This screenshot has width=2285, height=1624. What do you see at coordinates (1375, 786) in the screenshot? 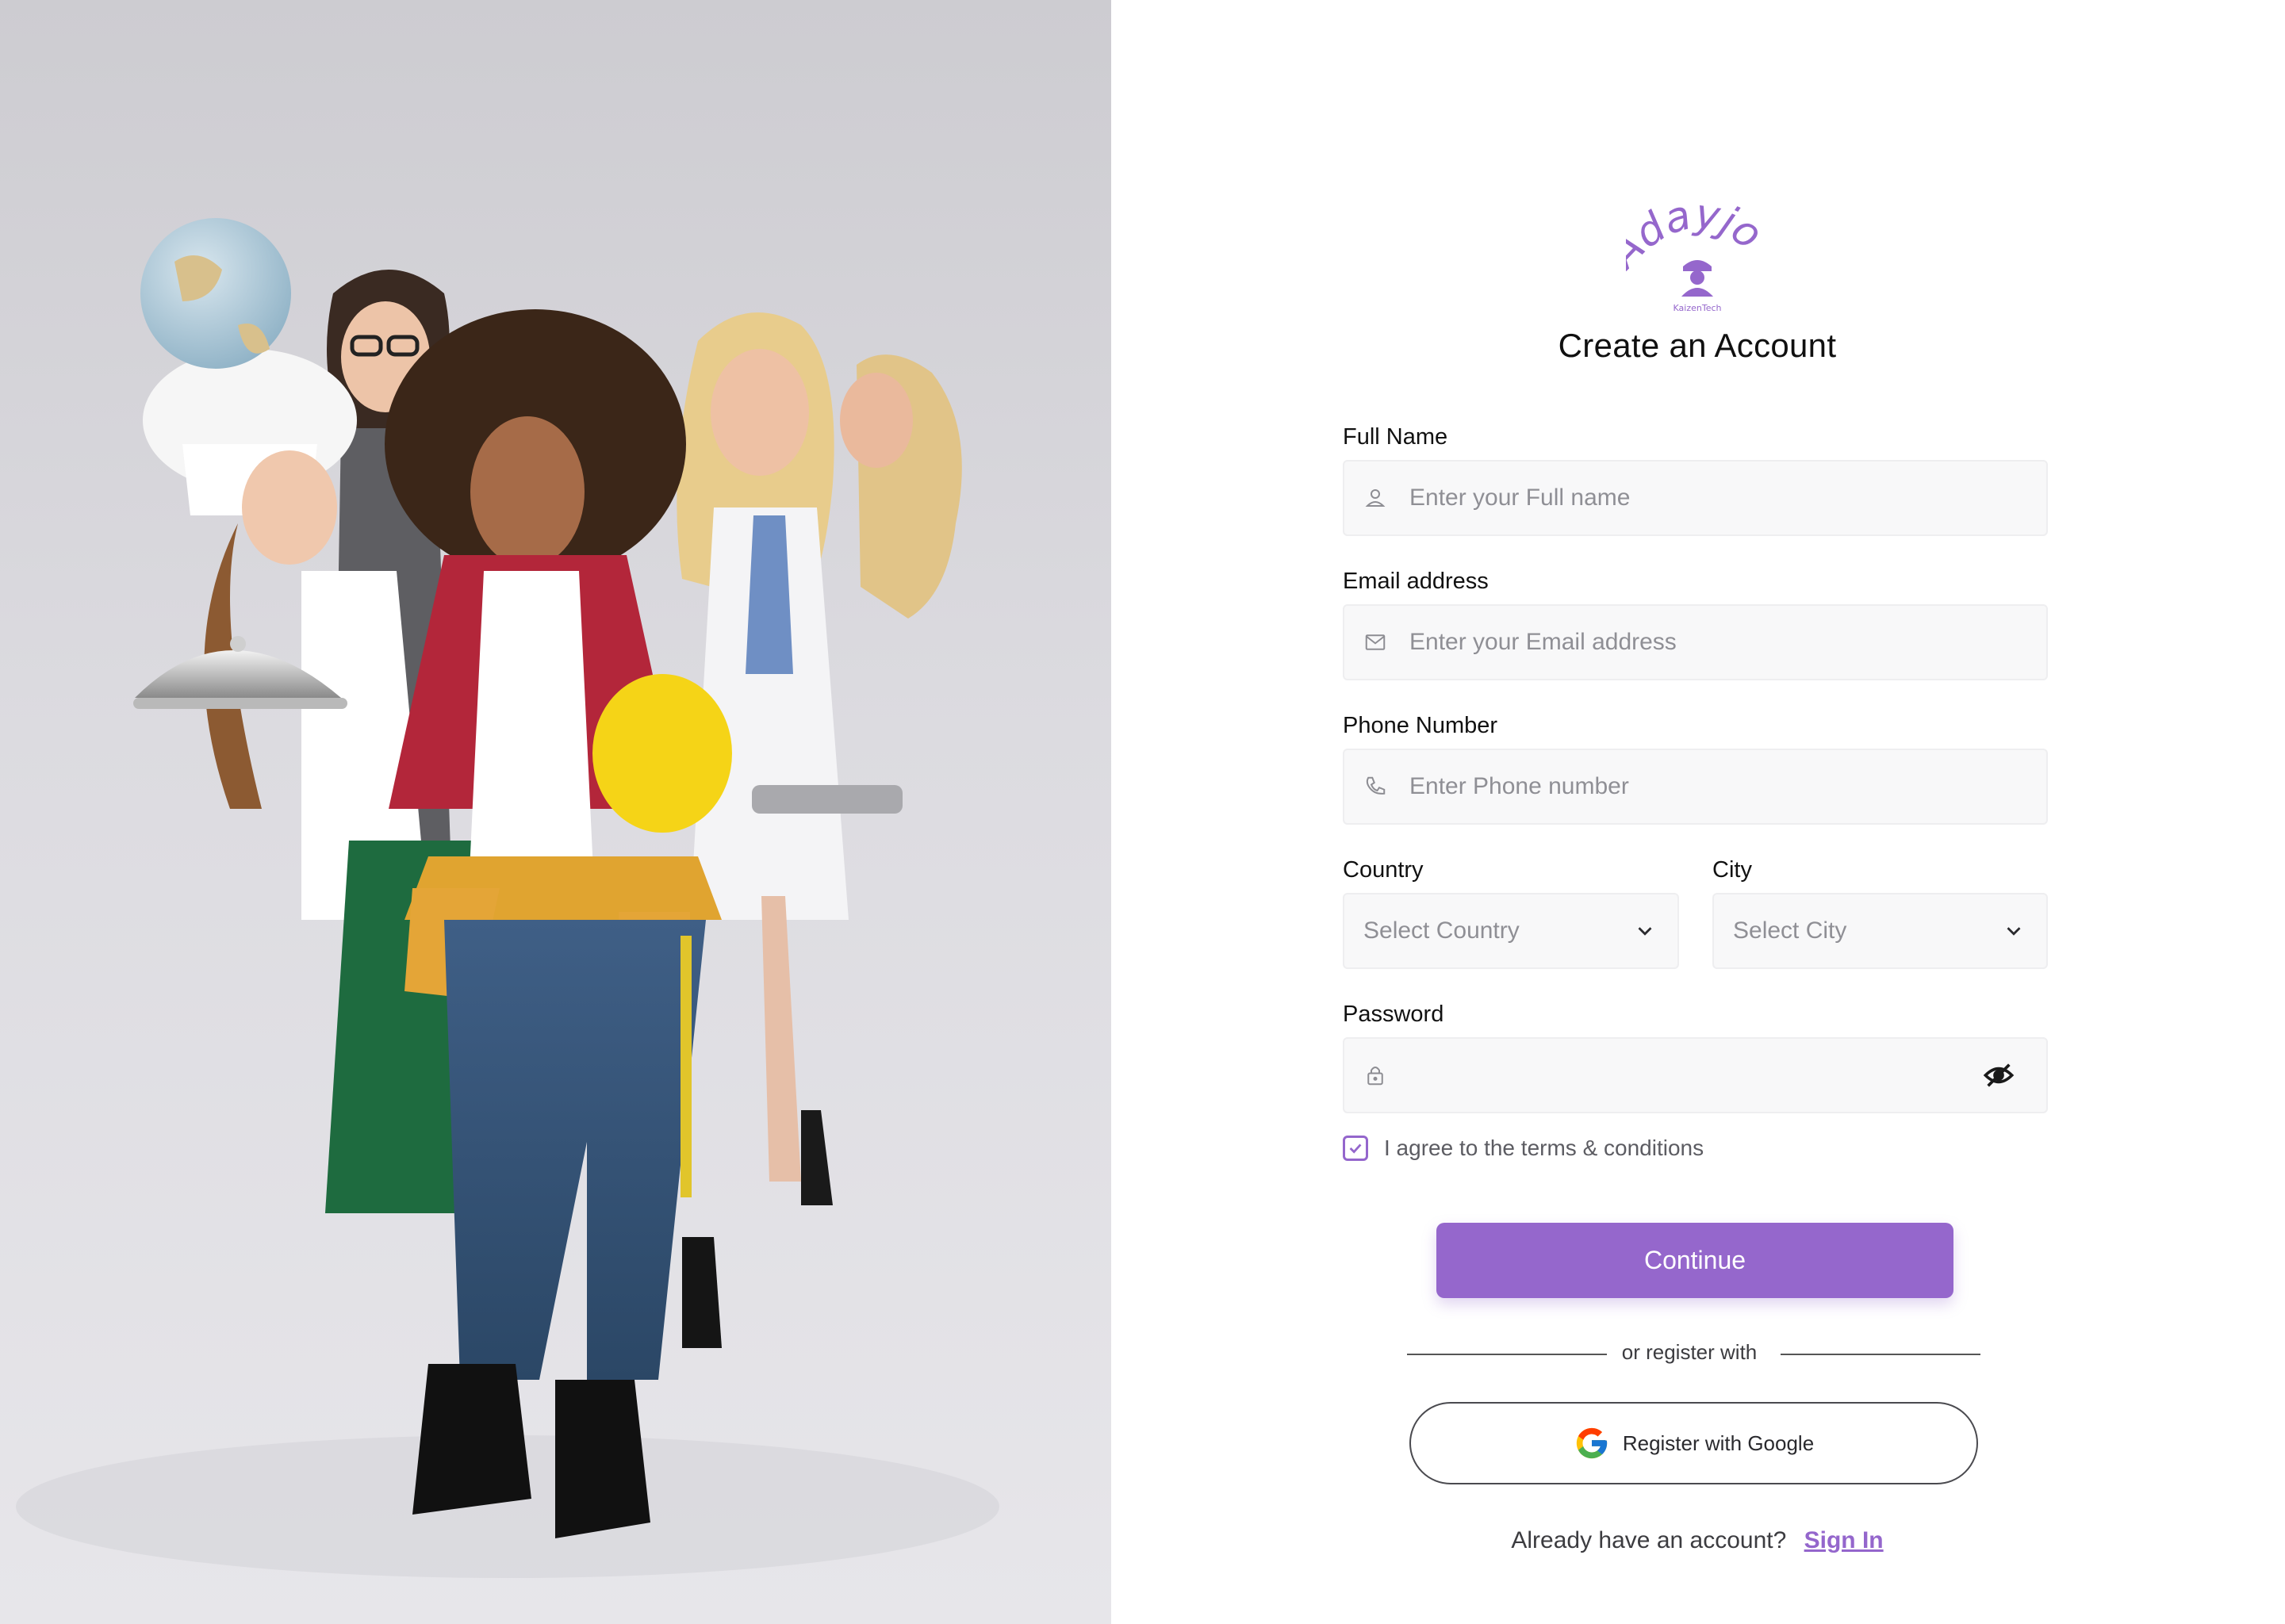
I see `phone-icon` at bounding box center [1375, 786].